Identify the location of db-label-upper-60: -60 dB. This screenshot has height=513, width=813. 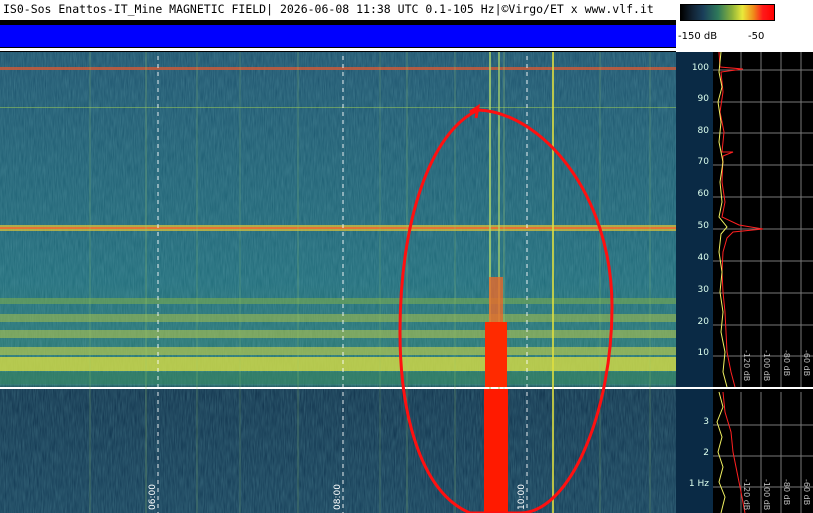
(806, 363).